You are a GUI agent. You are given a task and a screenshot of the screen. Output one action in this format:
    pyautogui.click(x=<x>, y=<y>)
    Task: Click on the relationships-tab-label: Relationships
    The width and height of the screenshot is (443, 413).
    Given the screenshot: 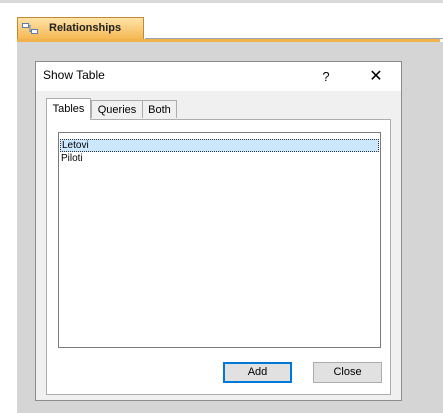 What is the action you would take?
    pyautogui.click(x=85, y=28)
    